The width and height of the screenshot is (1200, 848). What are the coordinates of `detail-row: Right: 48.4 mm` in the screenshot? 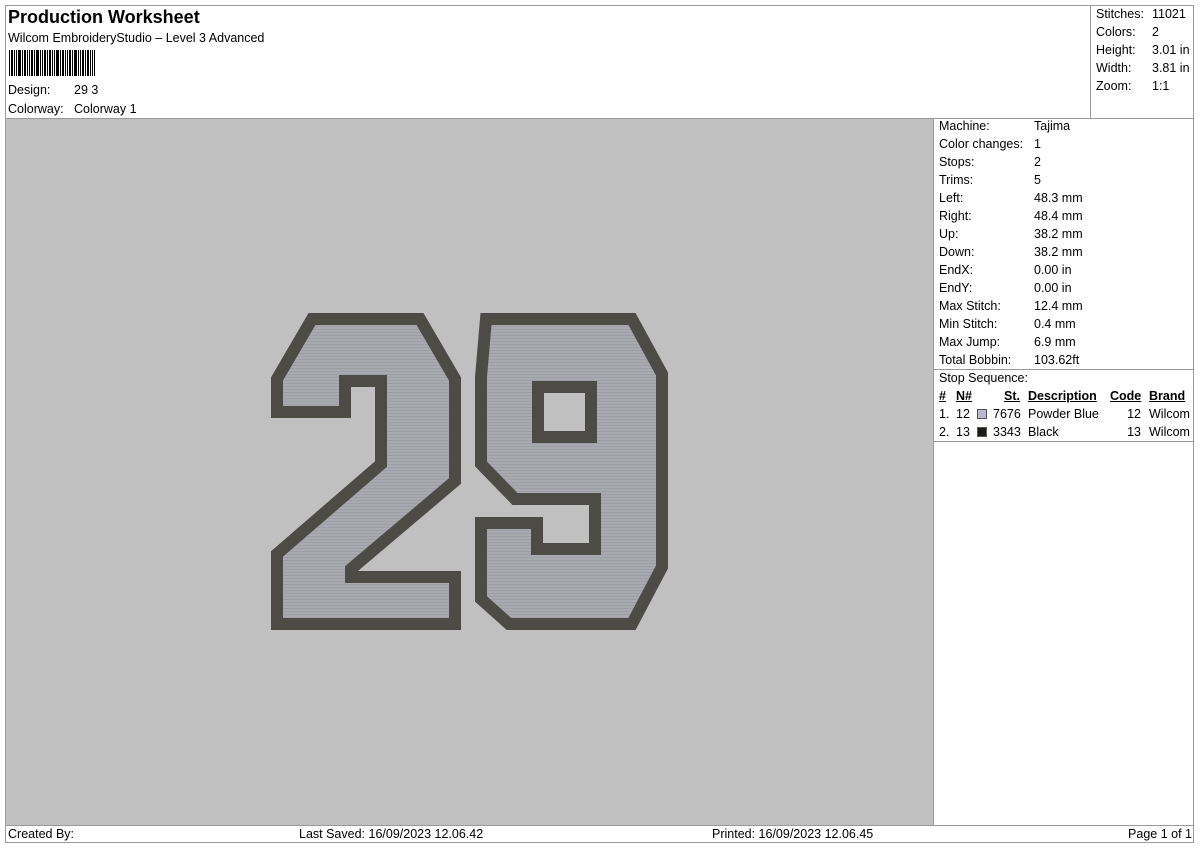 It's located at (1064, 218).